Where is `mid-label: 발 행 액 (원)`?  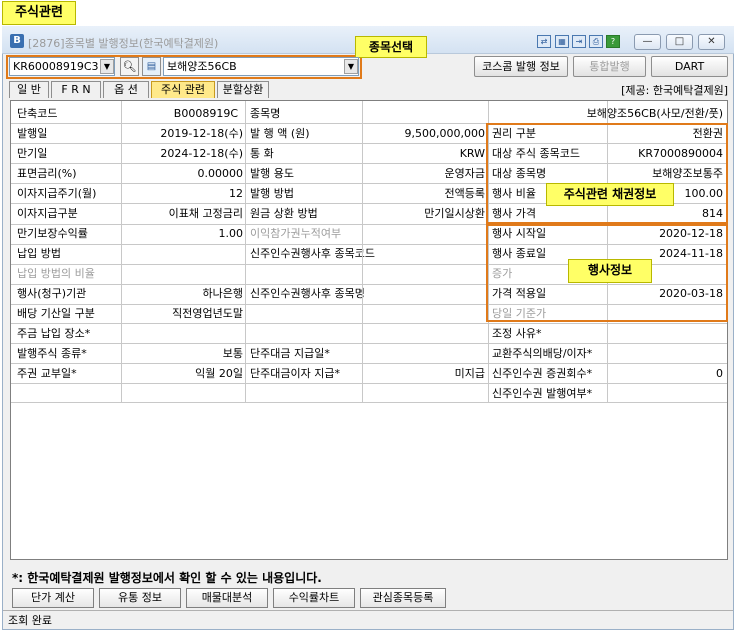
mid-label: 발 행 액 (원) is located at coordinates (280, 133).